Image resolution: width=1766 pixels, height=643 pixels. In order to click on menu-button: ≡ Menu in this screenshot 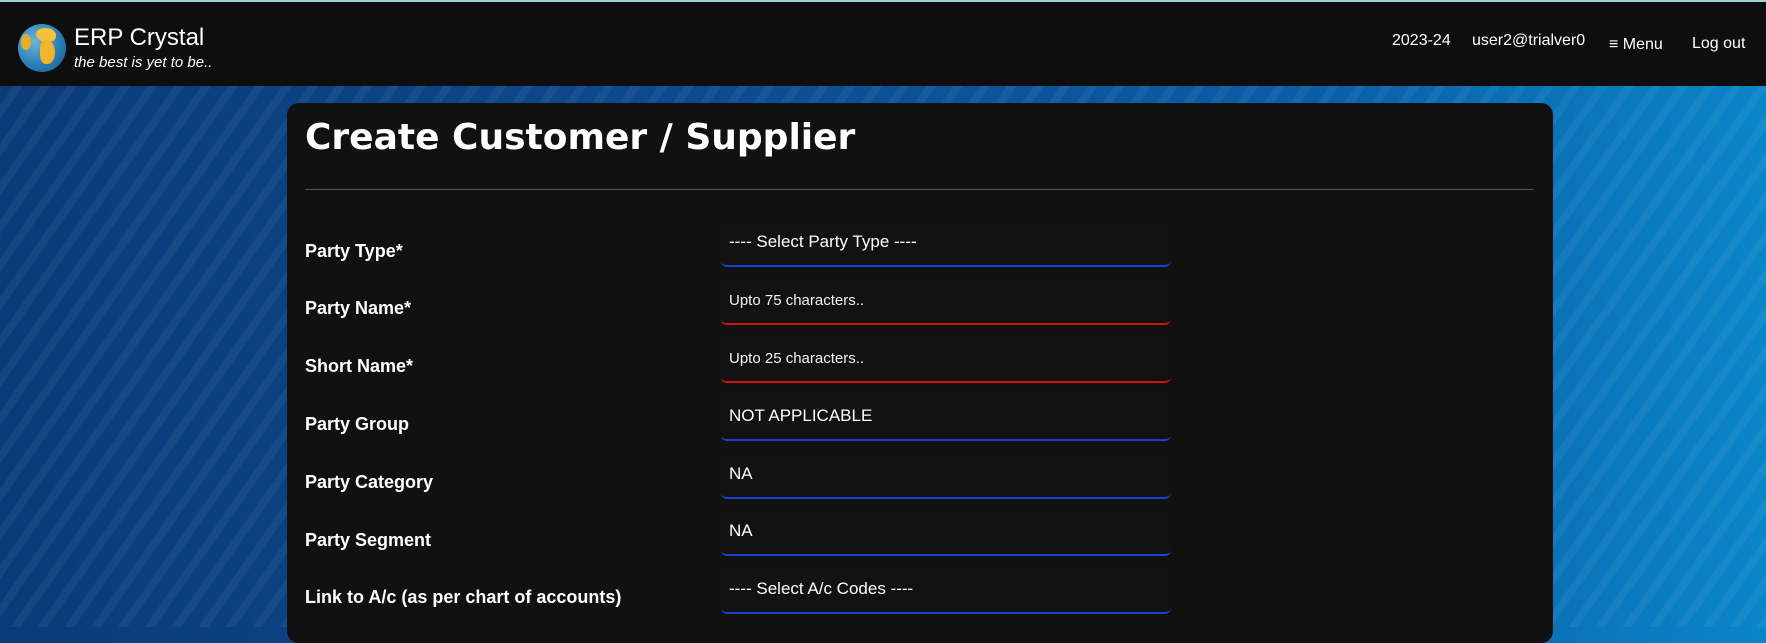, I will do `click(1636, 45)`.